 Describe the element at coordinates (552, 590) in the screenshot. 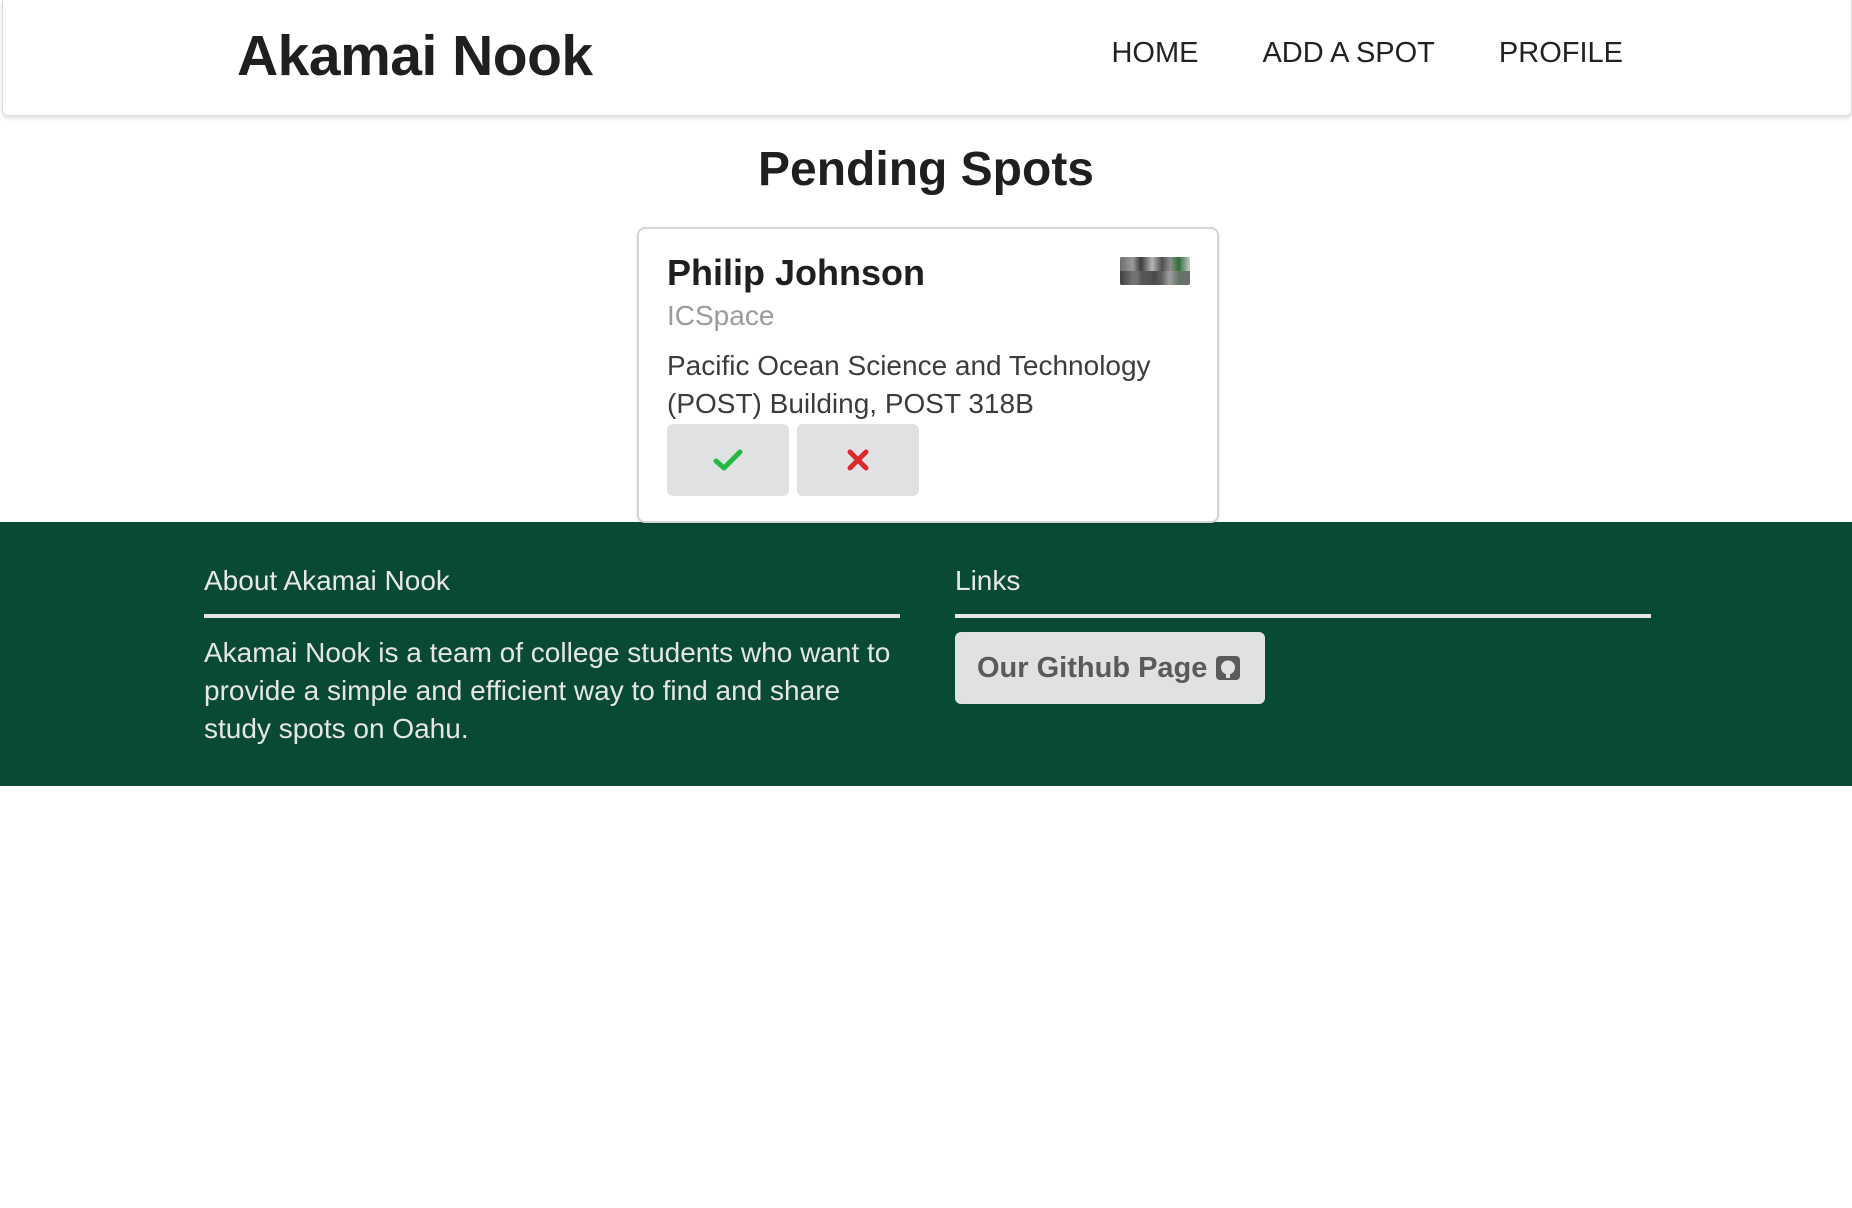

I see `footer-about-heading: About Akamai Nook` at that location.